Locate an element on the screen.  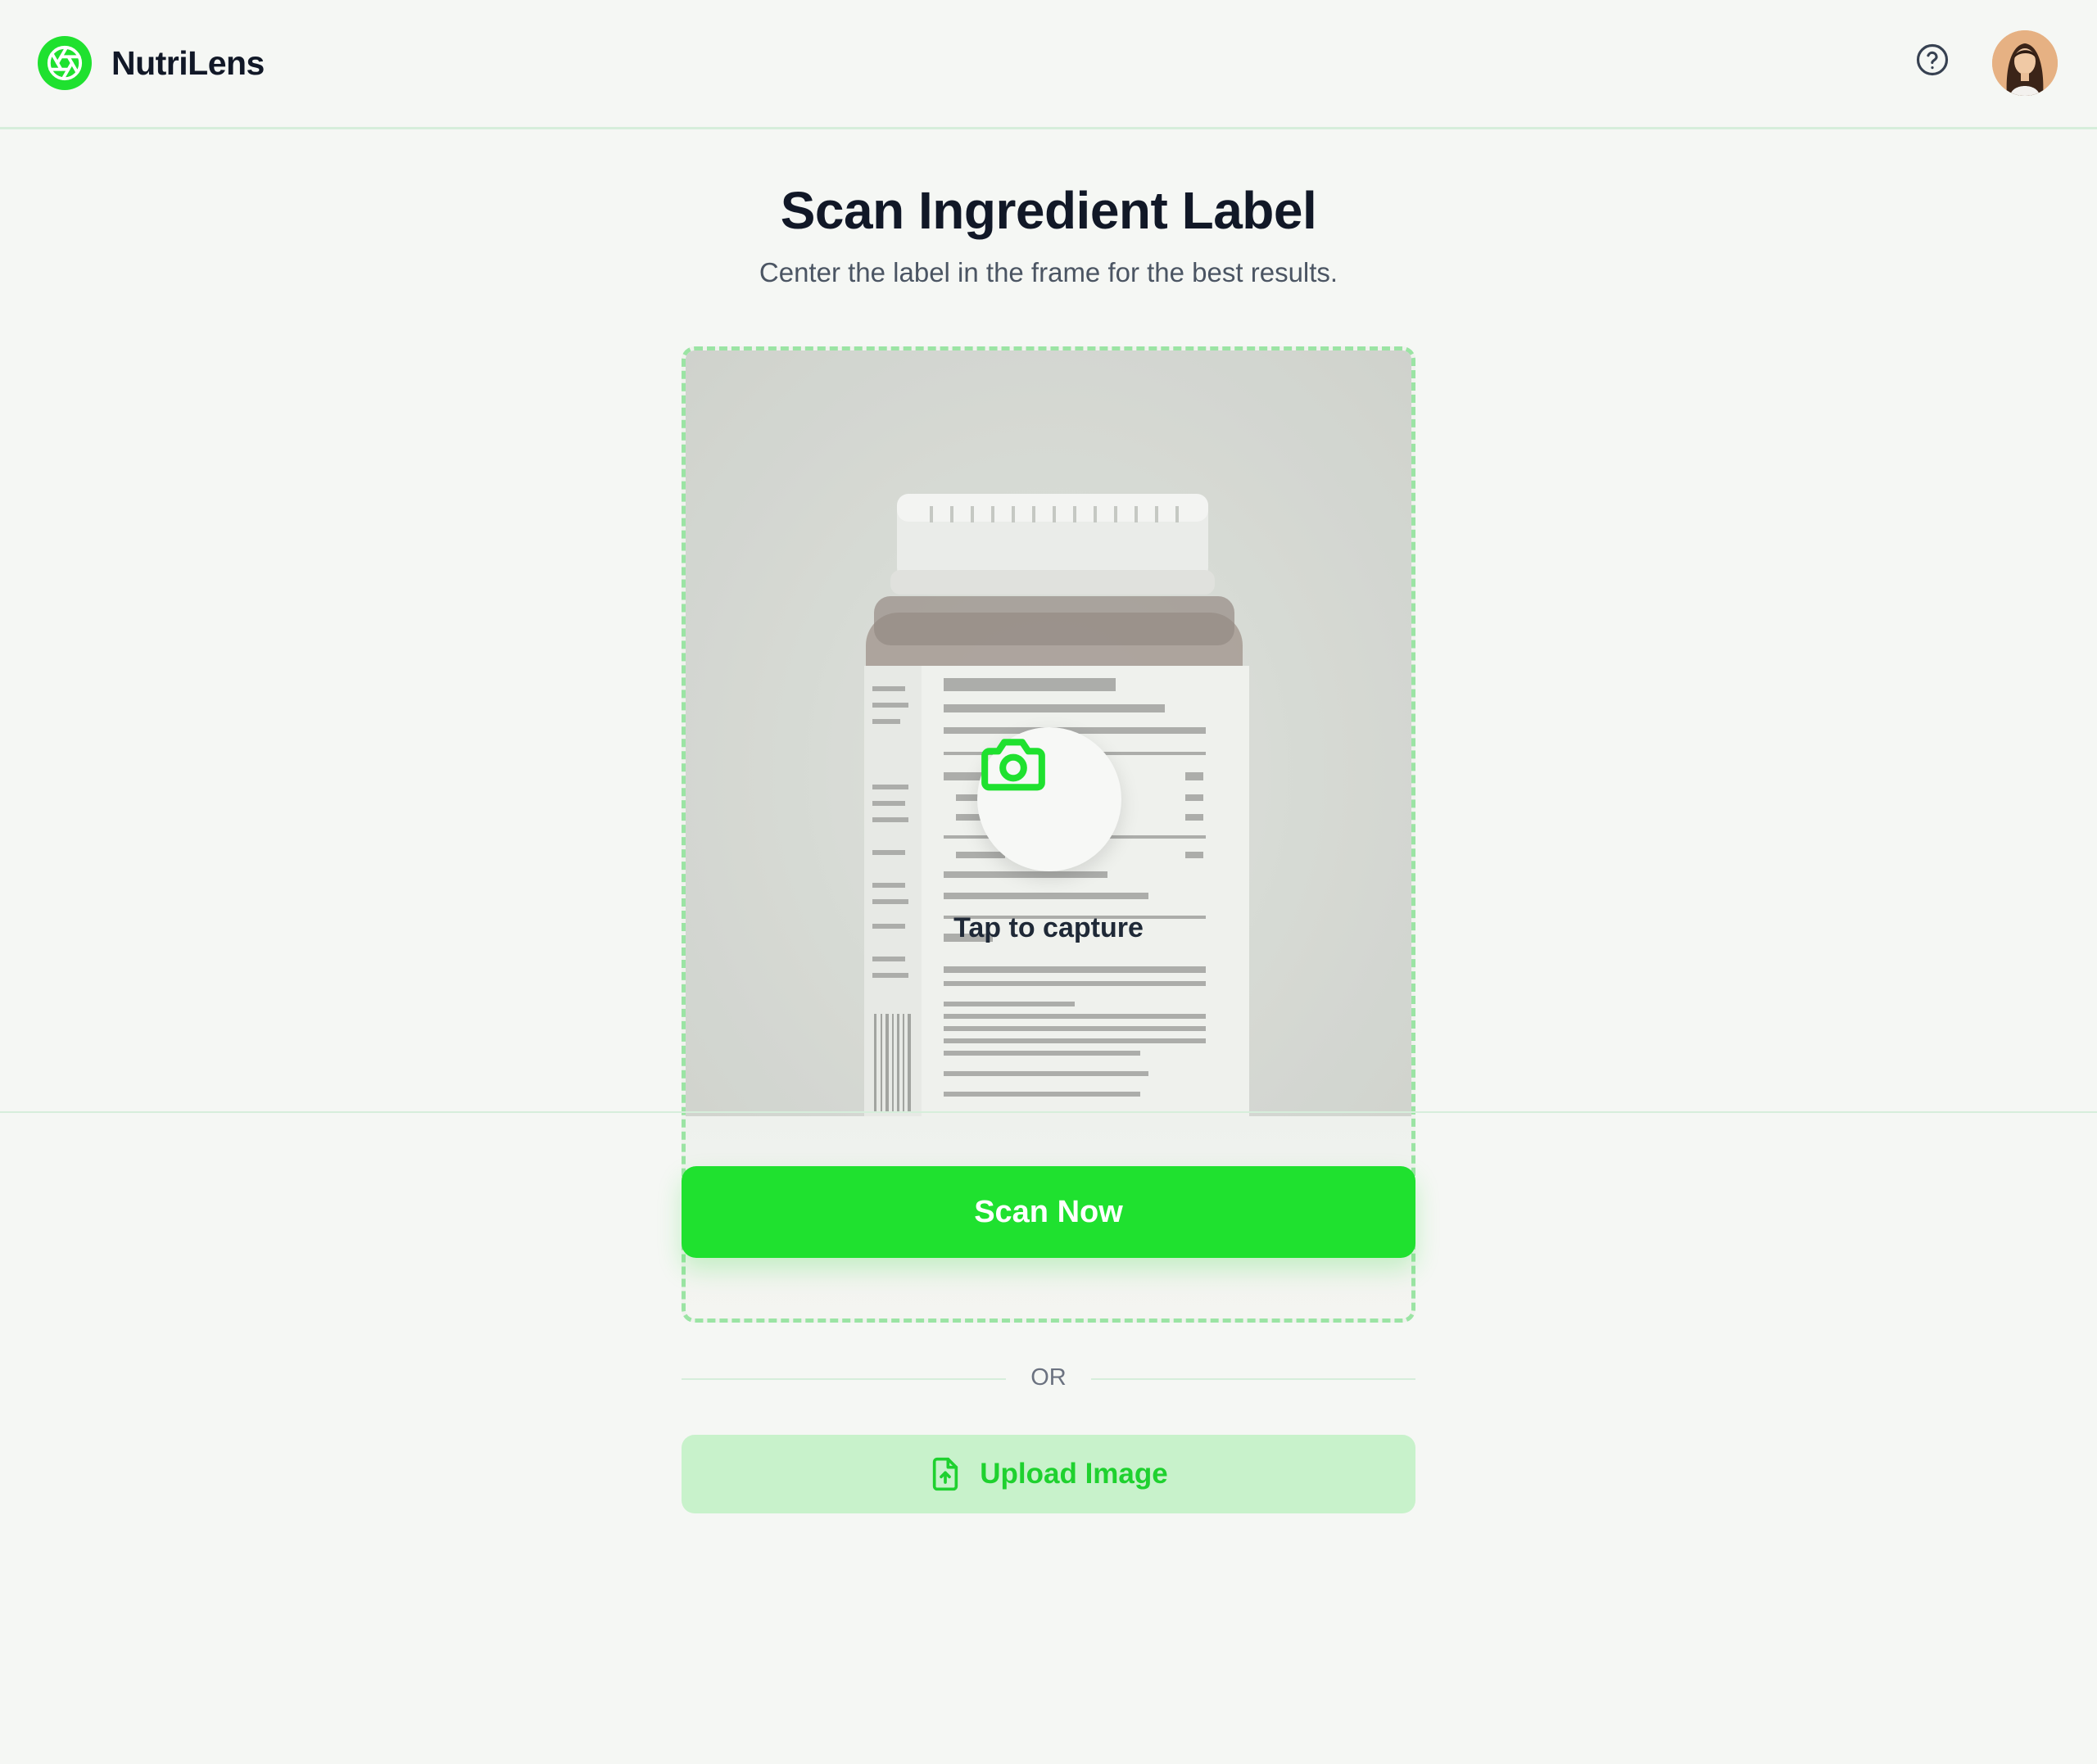
help-button is located at coordinates (1932, 60).